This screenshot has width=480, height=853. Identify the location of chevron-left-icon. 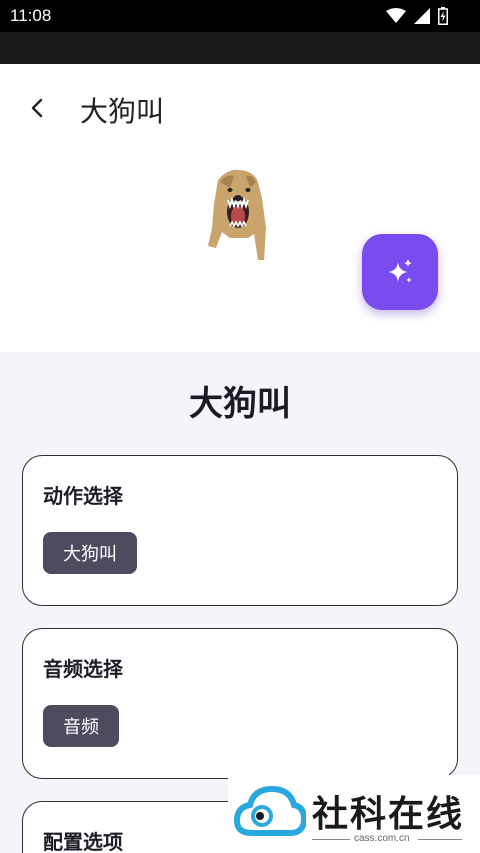
(37, 108).